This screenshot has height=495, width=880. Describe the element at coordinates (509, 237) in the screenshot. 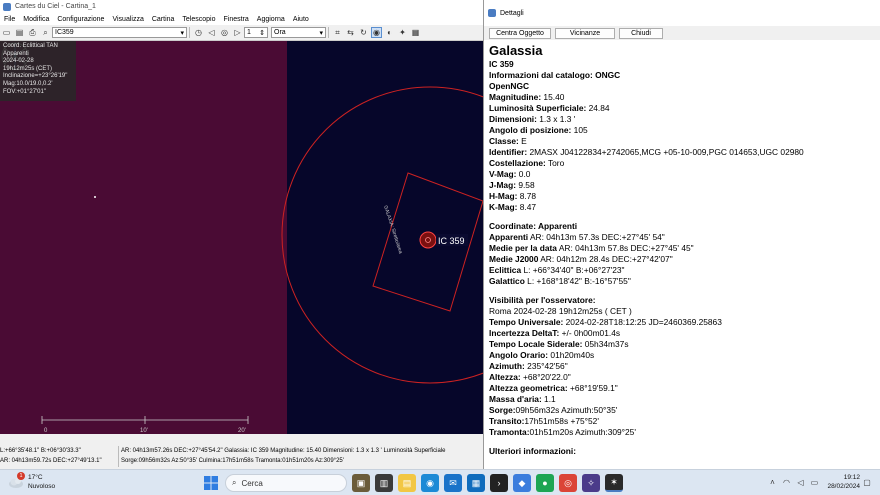

I see `details-line-label: Apparenti` at that location.